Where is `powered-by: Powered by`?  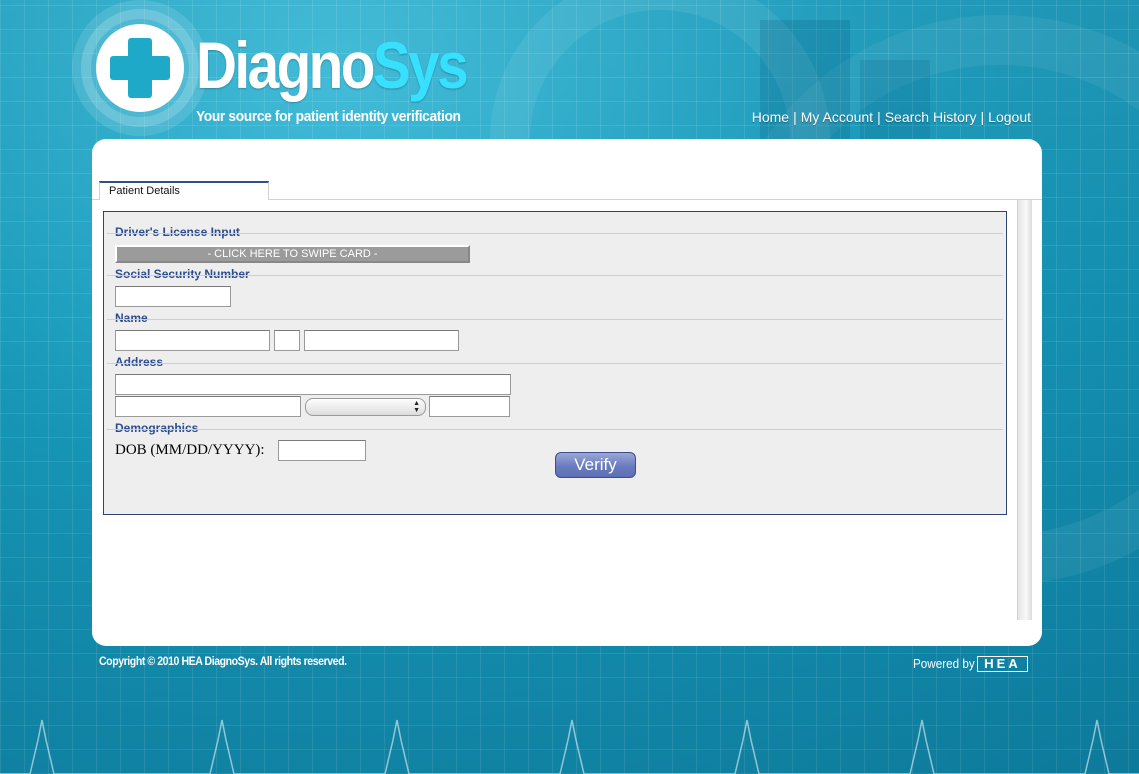
powered-by: Powered by is located at coordinates (944, 663).